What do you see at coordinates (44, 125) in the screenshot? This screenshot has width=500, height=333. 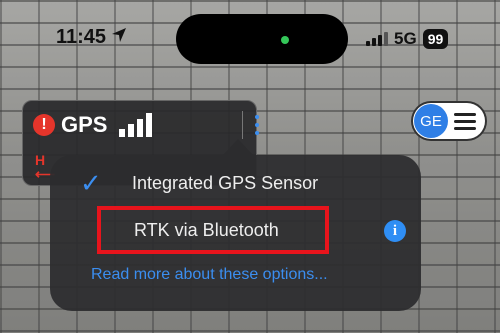 I see `warning-icon: !` at bounding box center [44, 125].